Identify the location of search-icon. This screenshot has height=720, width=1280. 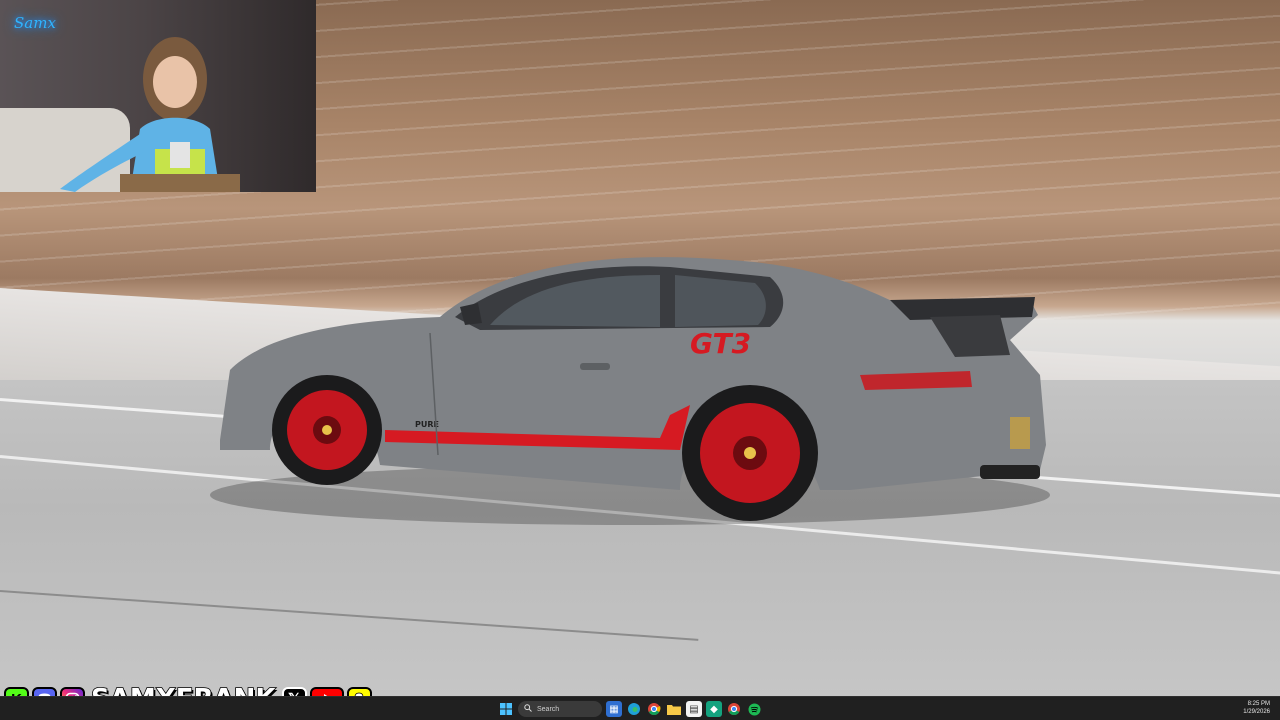
(528, 709).